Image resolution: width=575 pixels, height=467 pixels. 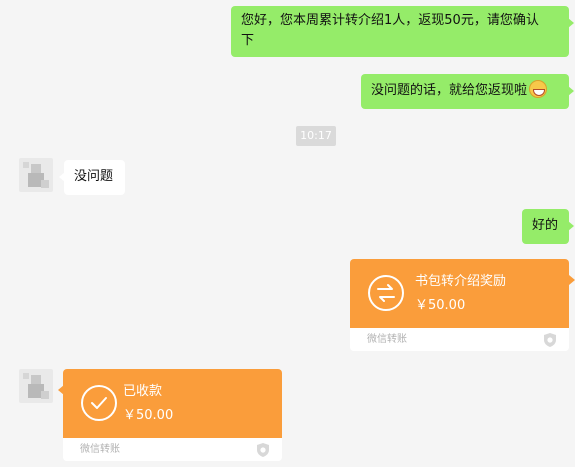 I want to click on transfer-card-body: 已收款 ￥50.00, so click(x=172, y=403).